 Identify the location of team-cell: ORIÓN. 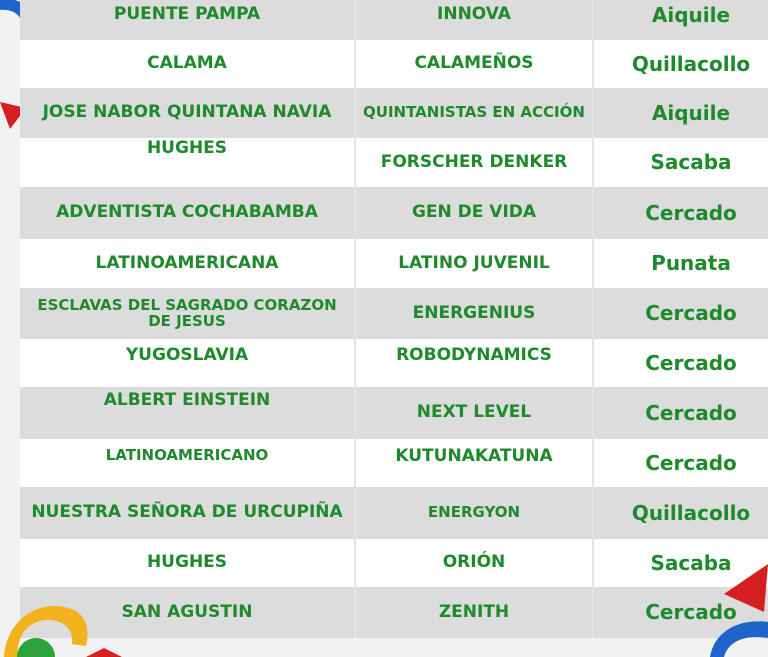
(474, 563).